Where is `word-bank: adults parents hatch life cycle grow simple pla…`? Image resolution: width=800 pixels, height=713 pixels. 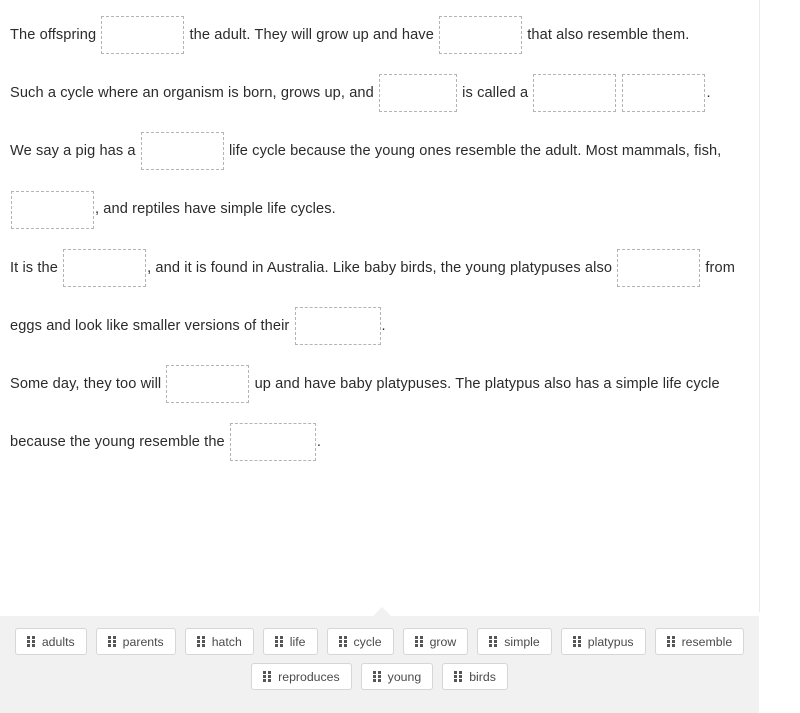
word-bank: adults parents hatch life cycle grow simple pla… is located at coordinates (379, 660).